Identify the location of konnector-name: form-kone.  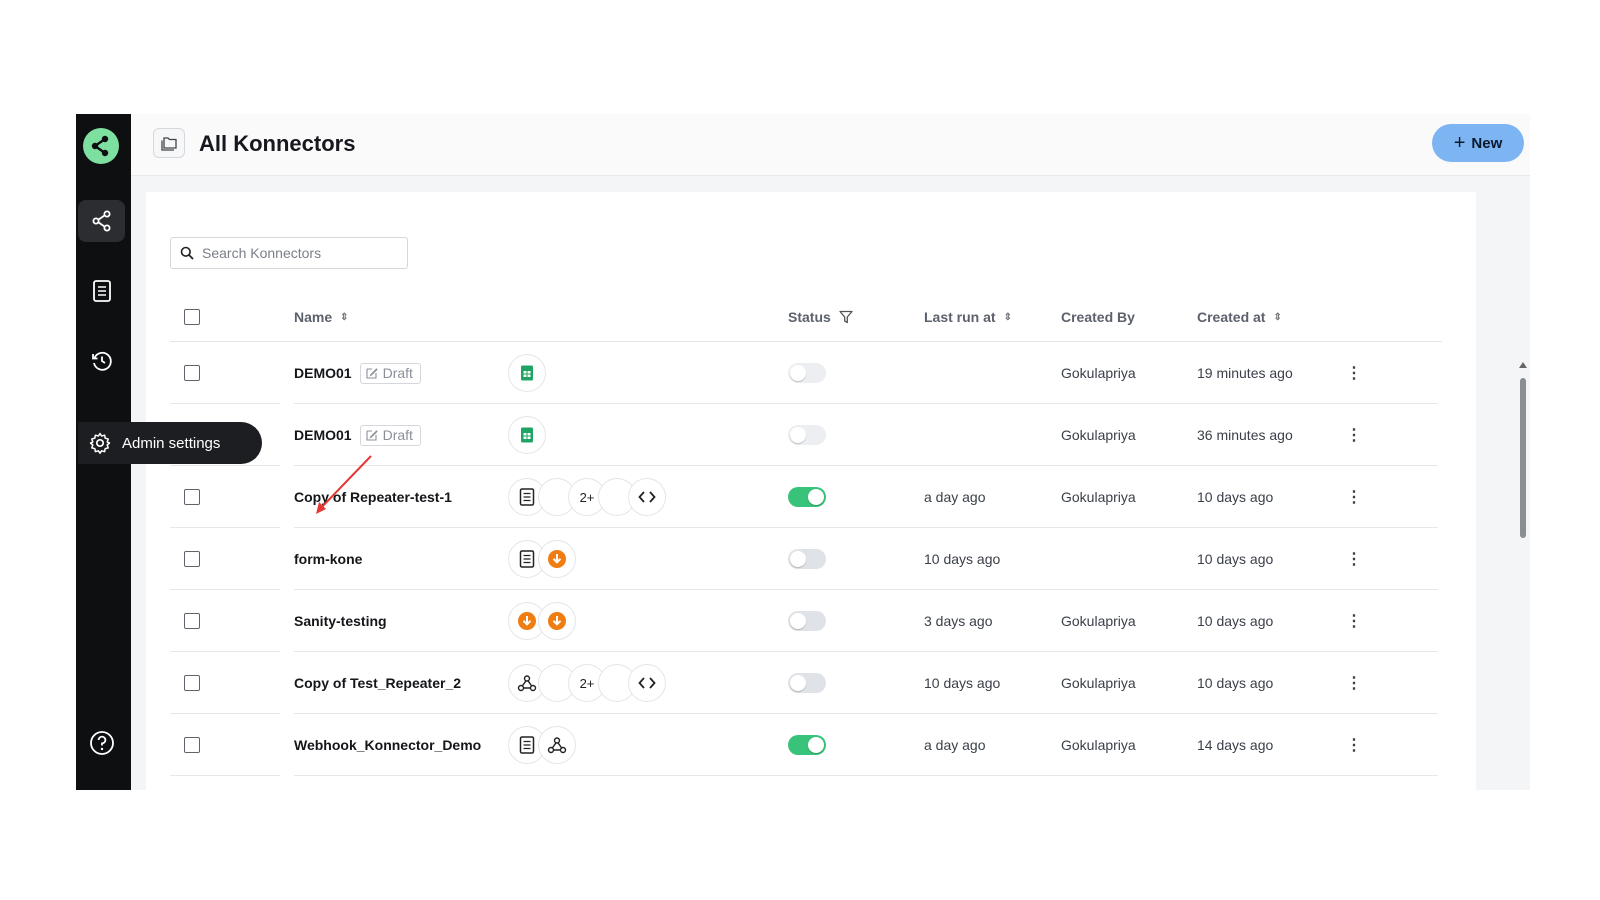
(328, 559).